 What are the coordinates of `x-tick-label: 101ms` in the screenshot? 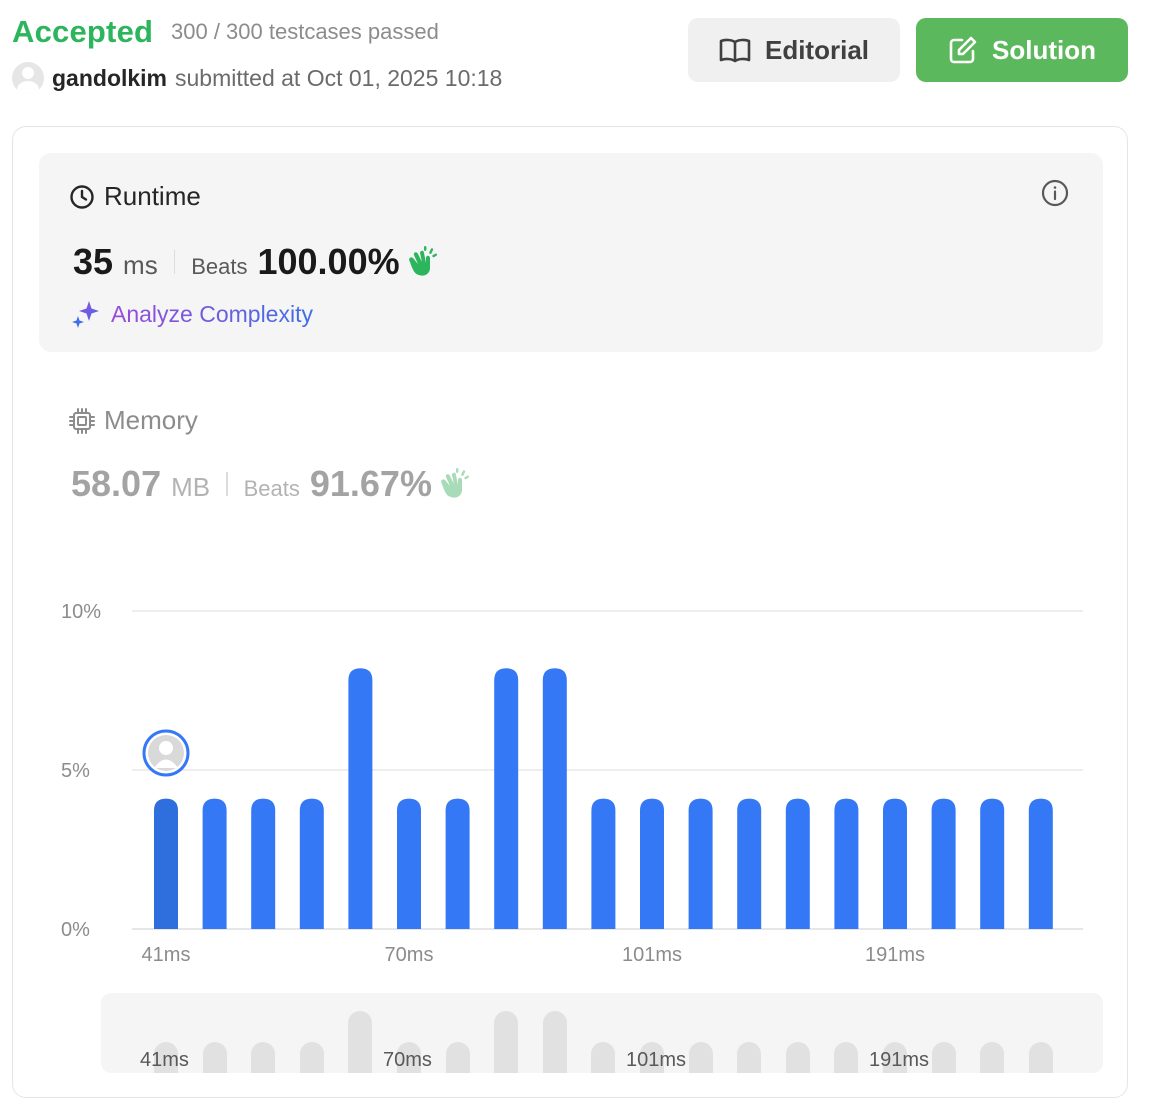 It's located at (652, 955).